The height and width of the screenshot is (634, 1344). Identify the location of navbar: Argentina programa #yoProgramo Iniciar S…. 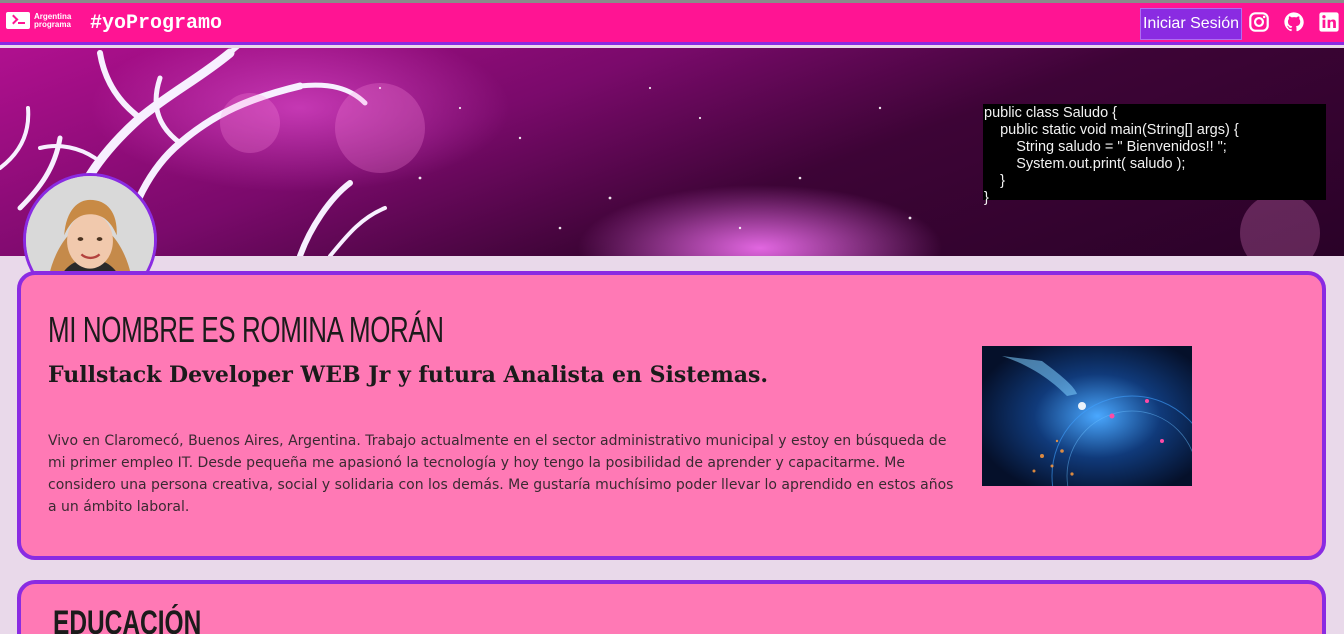
(672, 24).